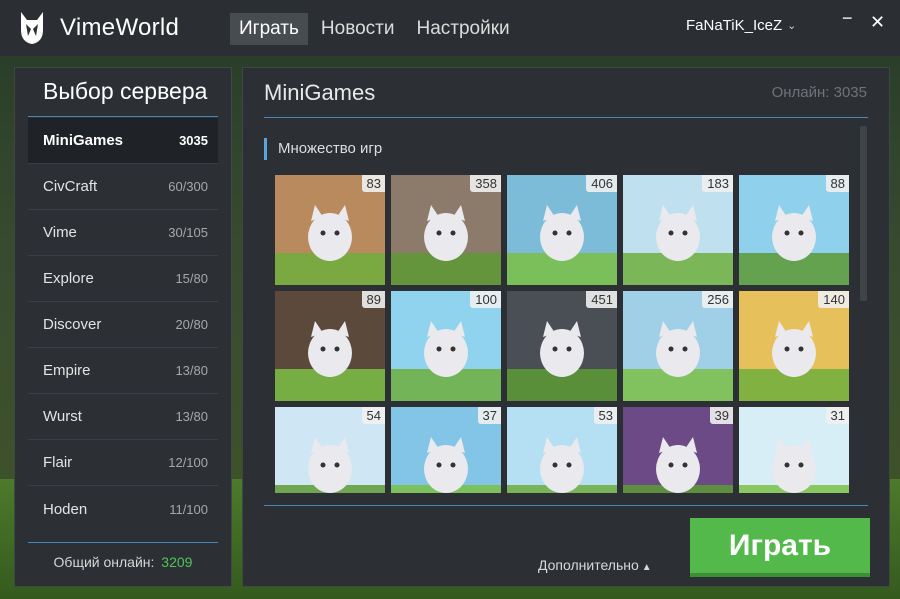 The height and width of the screenshot is (599, 900). I want to click on server-online: 15/80, so click(191, 278).